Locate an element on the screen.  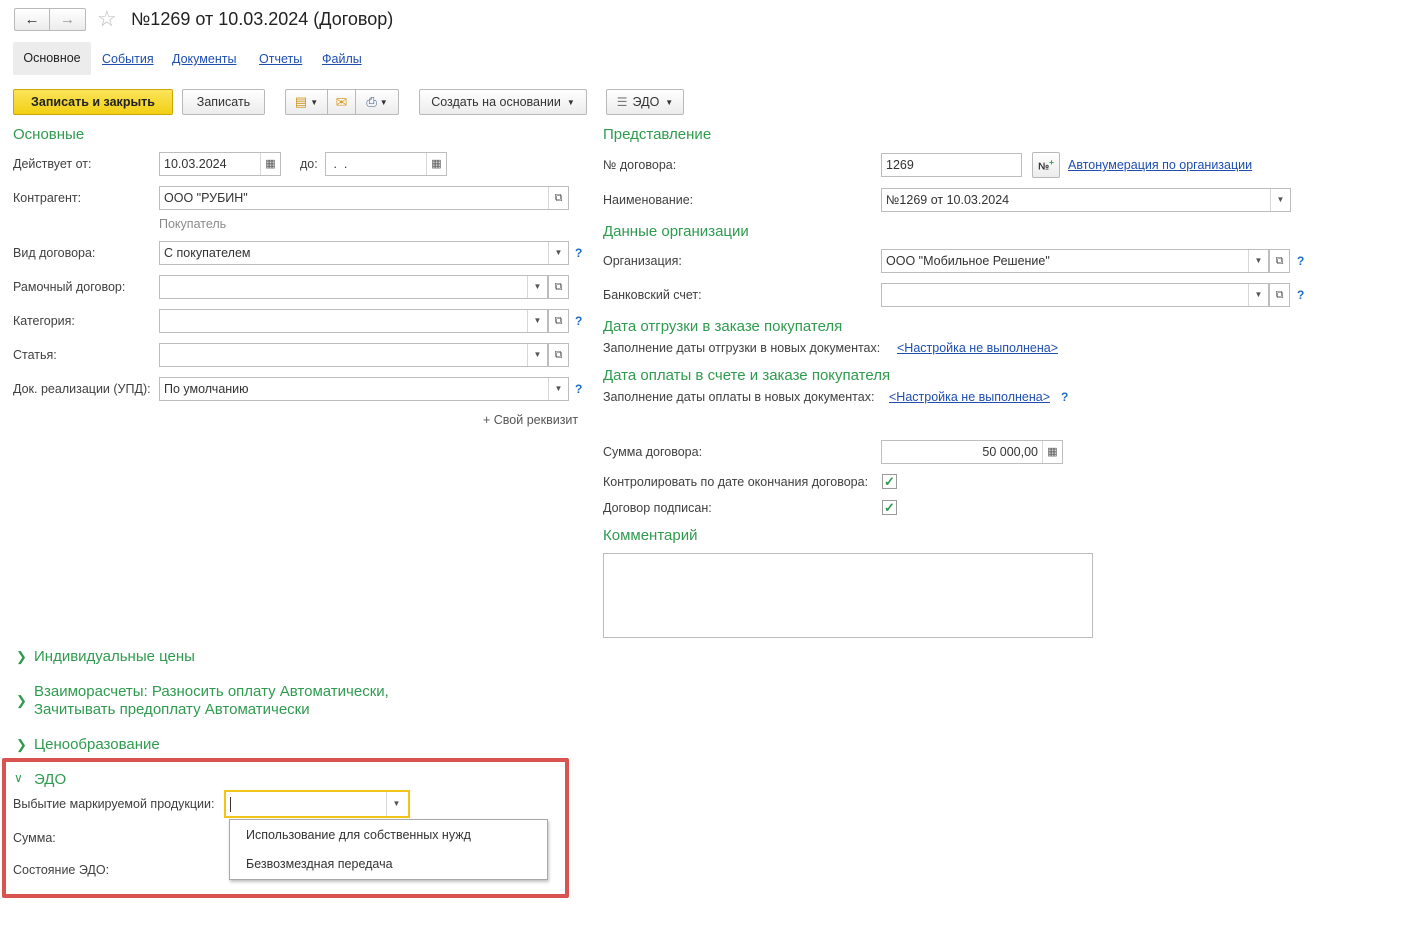
to-label: до: is located at coordinates (309, 164).